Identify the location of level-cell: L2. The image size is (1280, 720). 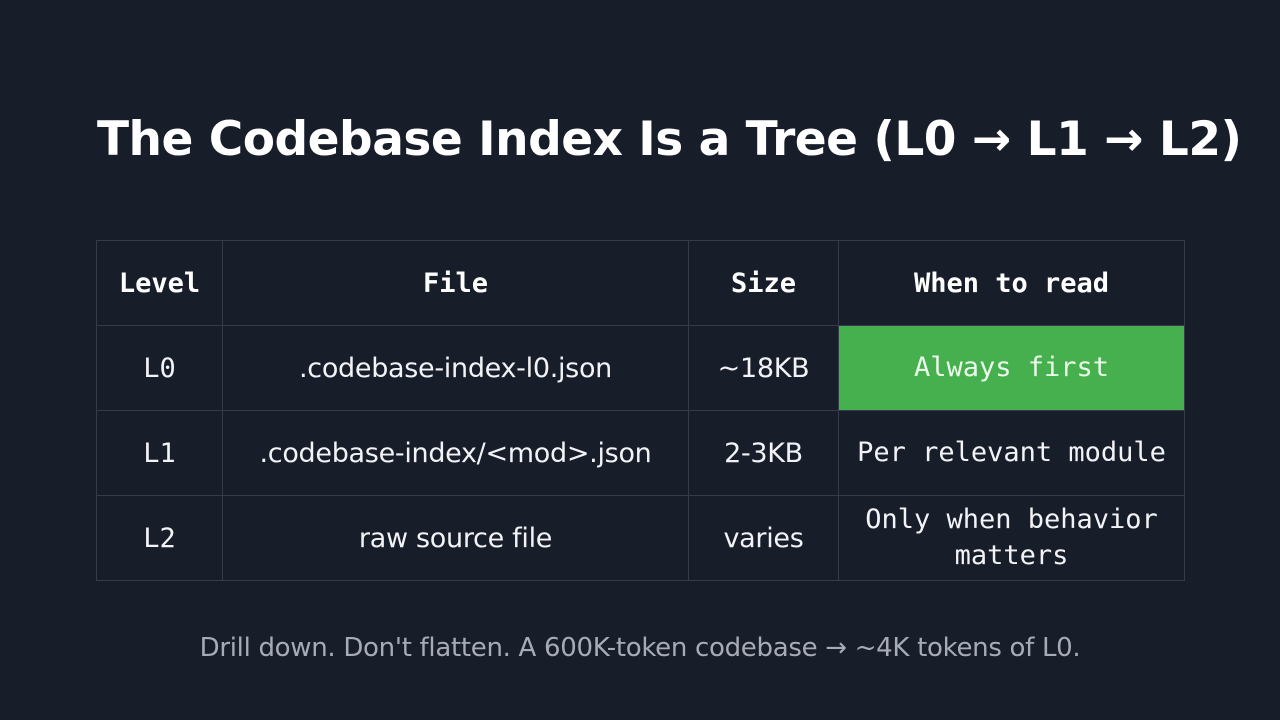
(159, 538).